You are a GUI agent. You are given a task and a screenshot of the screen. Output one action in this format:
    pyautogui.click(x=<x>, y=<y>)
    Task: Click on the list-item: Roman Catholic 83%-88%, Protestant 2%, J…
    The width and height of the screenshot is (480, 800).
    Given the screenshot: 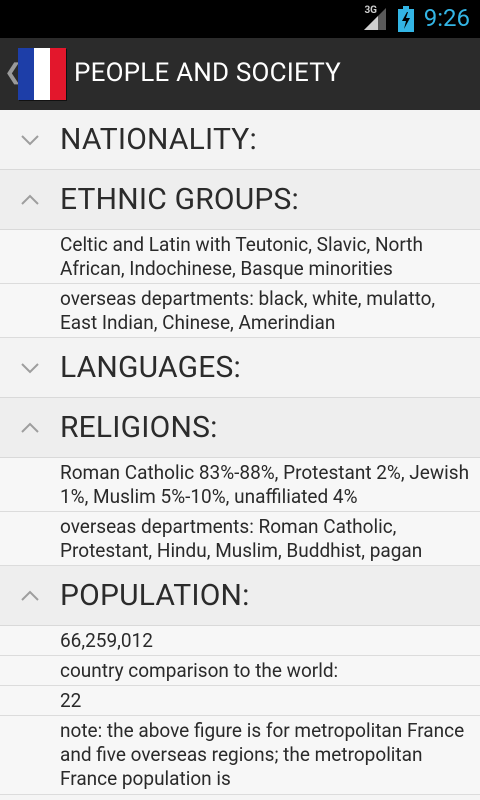 What is the action you would take?
    pyautogui.click(x=240, y=485)
    